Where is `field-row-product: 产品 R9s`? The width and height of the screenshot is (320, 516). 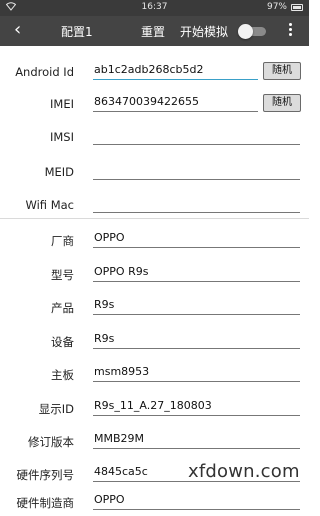 field-row-product: 产品 R9s is located at coordinates (154, 308).